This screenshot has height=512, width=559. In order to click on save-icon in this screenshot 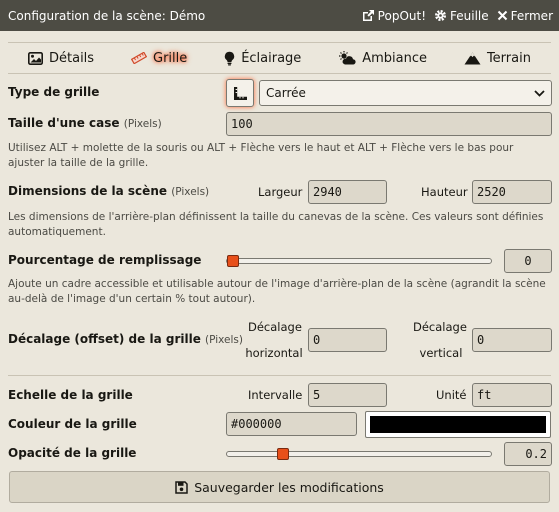, I will do `click(181, 487)`.